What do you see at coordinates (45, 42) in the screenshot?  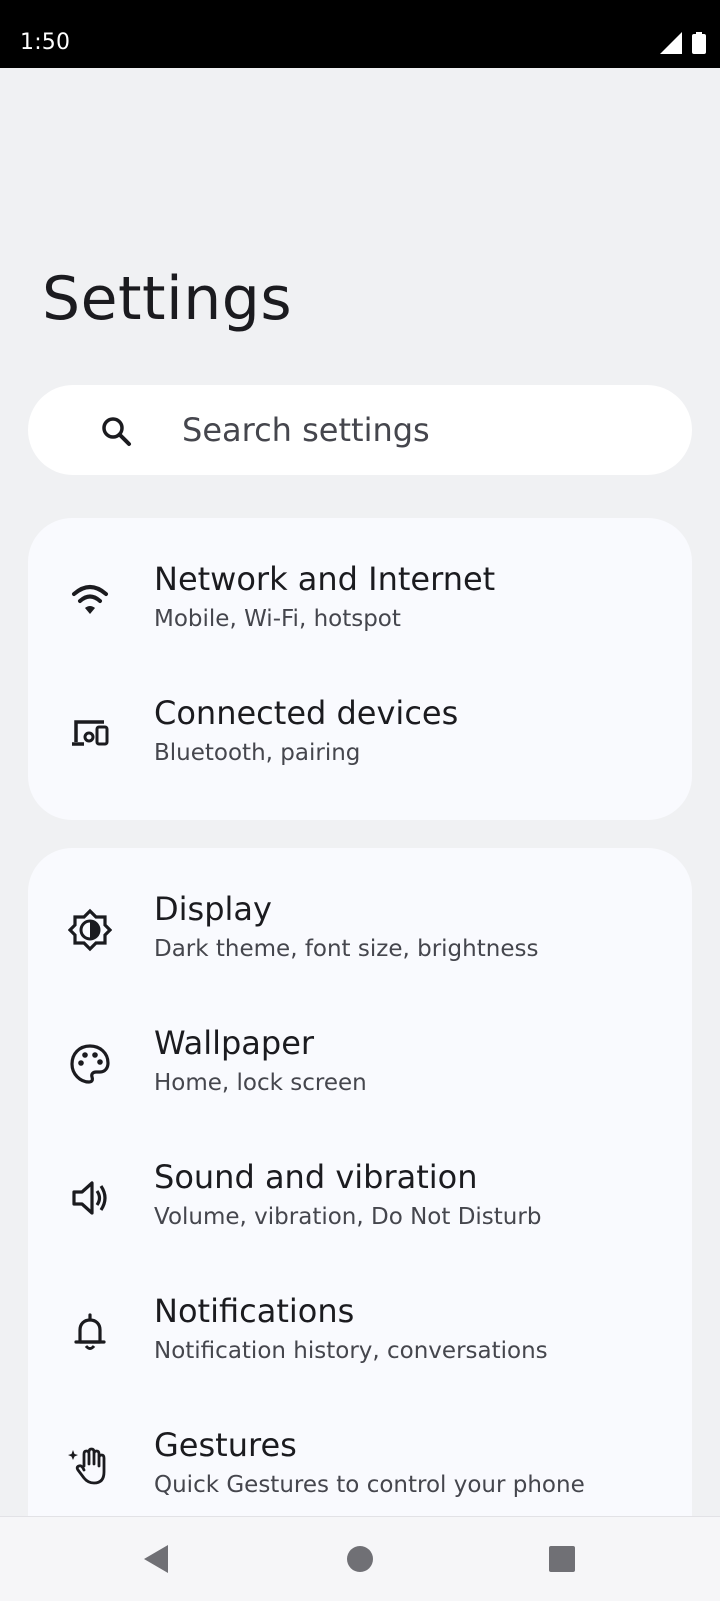 I see `status-time: 1:50` at bounding box center [45, 42].